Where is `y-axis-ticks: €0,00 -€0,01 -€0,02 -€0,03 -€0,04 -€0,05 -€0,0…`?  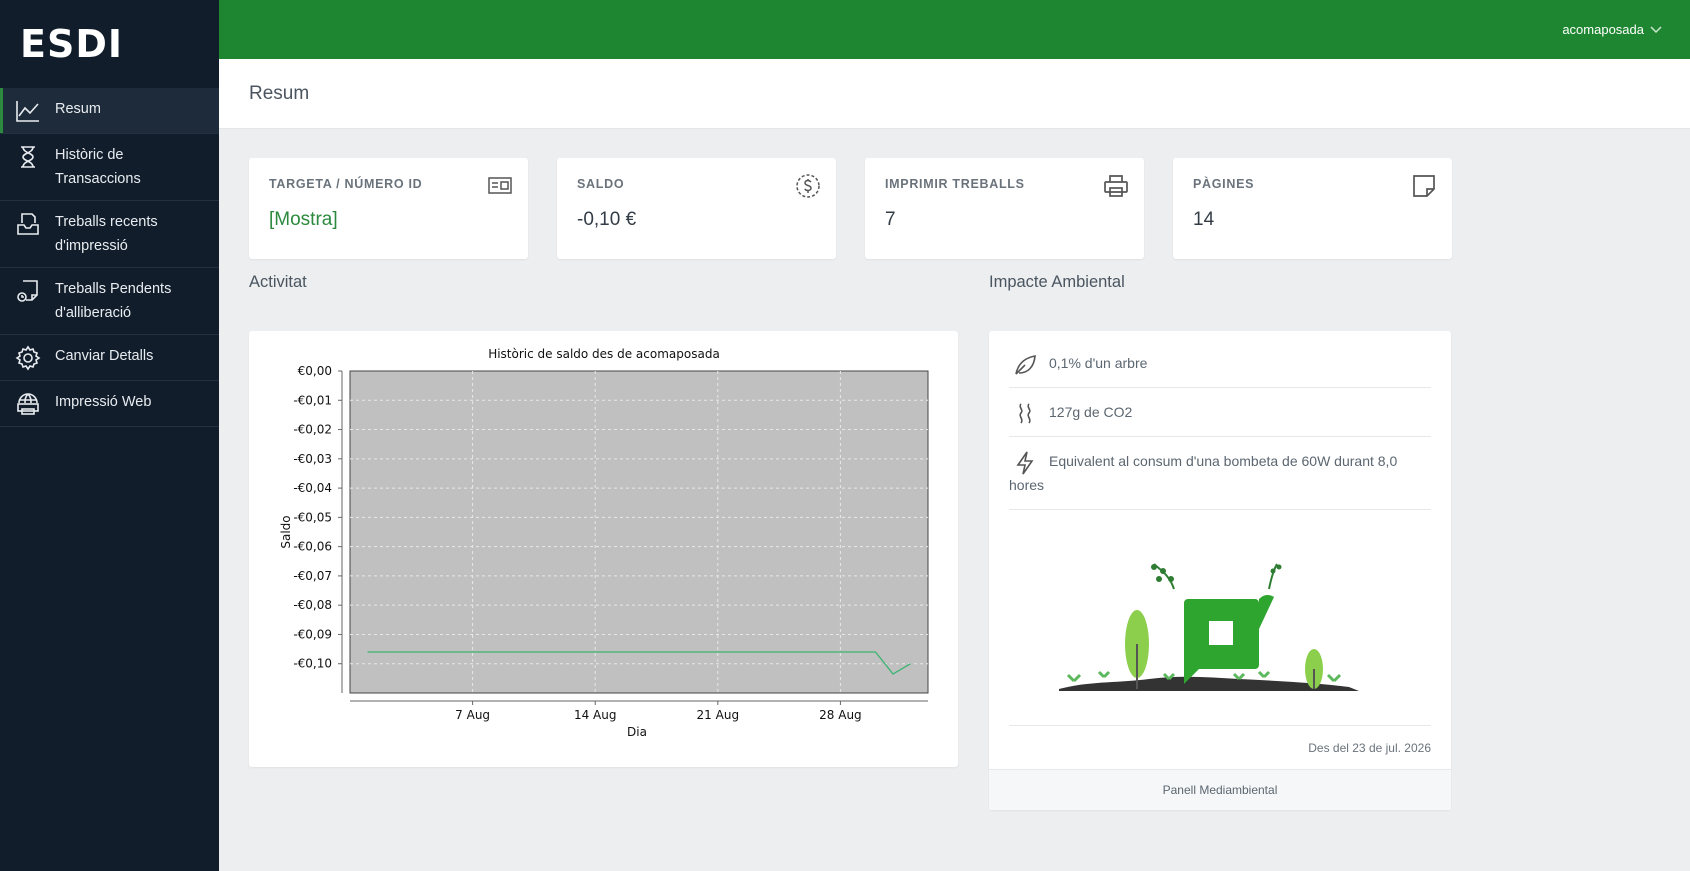 y-axis-ticks: €0,00 -€0,01 -€0,02 -€0,03 -€0,04 -€0,05 -€0,0… is located at coordinates (317, 517).